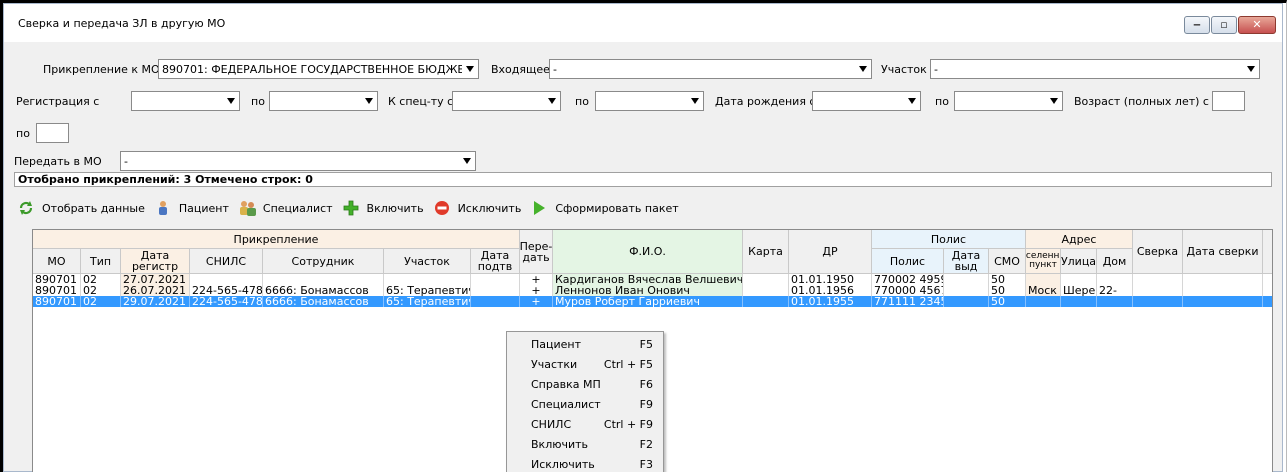 The height and width of the screenshot is (472, 1287). What do you see at coordinates (227, 301) in the screenshot?
I see `cell-snils: 224-565-478 3` at bounding box center [227, 301].